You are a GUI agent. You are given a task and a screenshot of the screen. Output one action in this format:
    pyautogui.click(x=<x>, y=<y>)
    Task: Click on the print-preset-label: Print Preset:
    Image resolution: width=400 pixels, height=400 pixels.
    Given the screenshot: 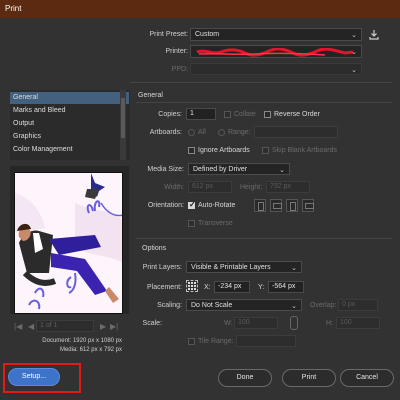 What is the action you would take?
    pyautogui.click(x=168, y=34)
    